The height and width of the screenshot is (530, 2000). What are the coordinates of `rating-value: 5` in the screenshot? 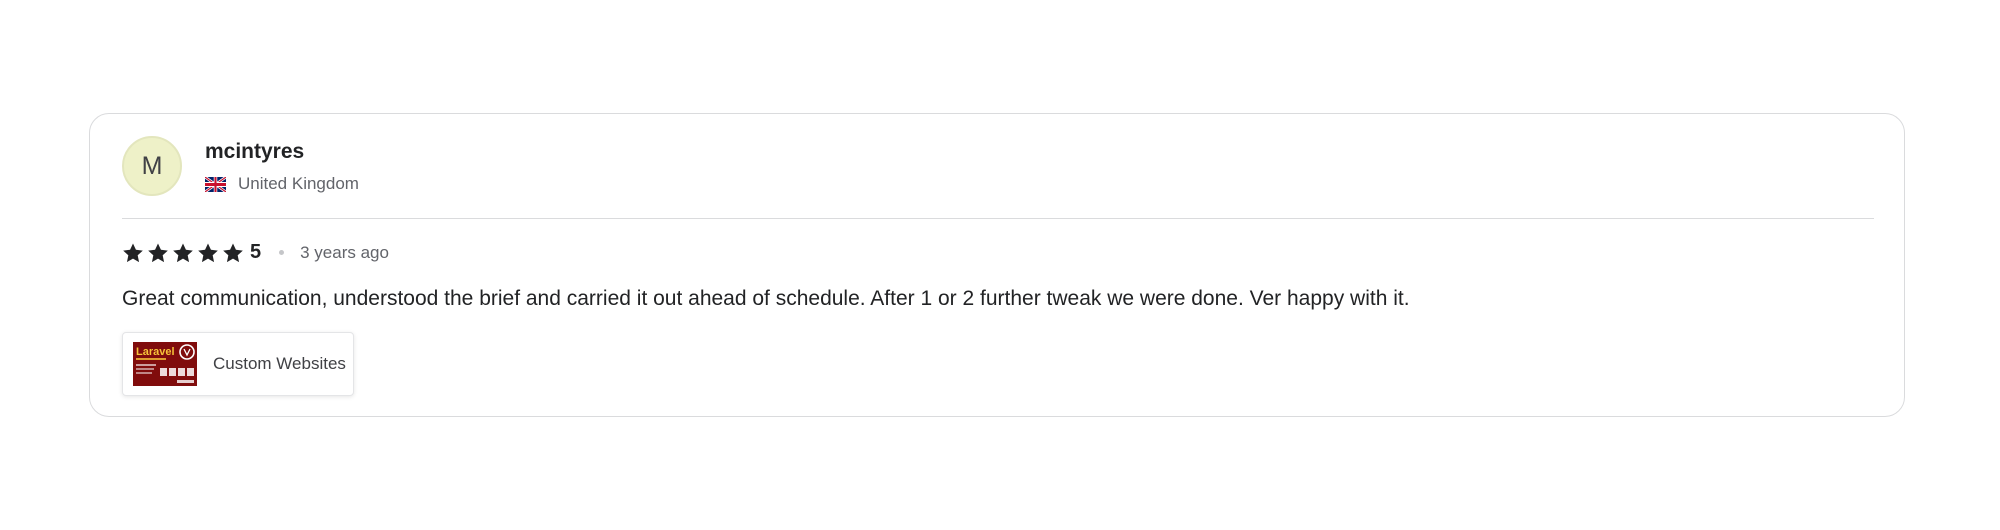 It's located at (256, 252).